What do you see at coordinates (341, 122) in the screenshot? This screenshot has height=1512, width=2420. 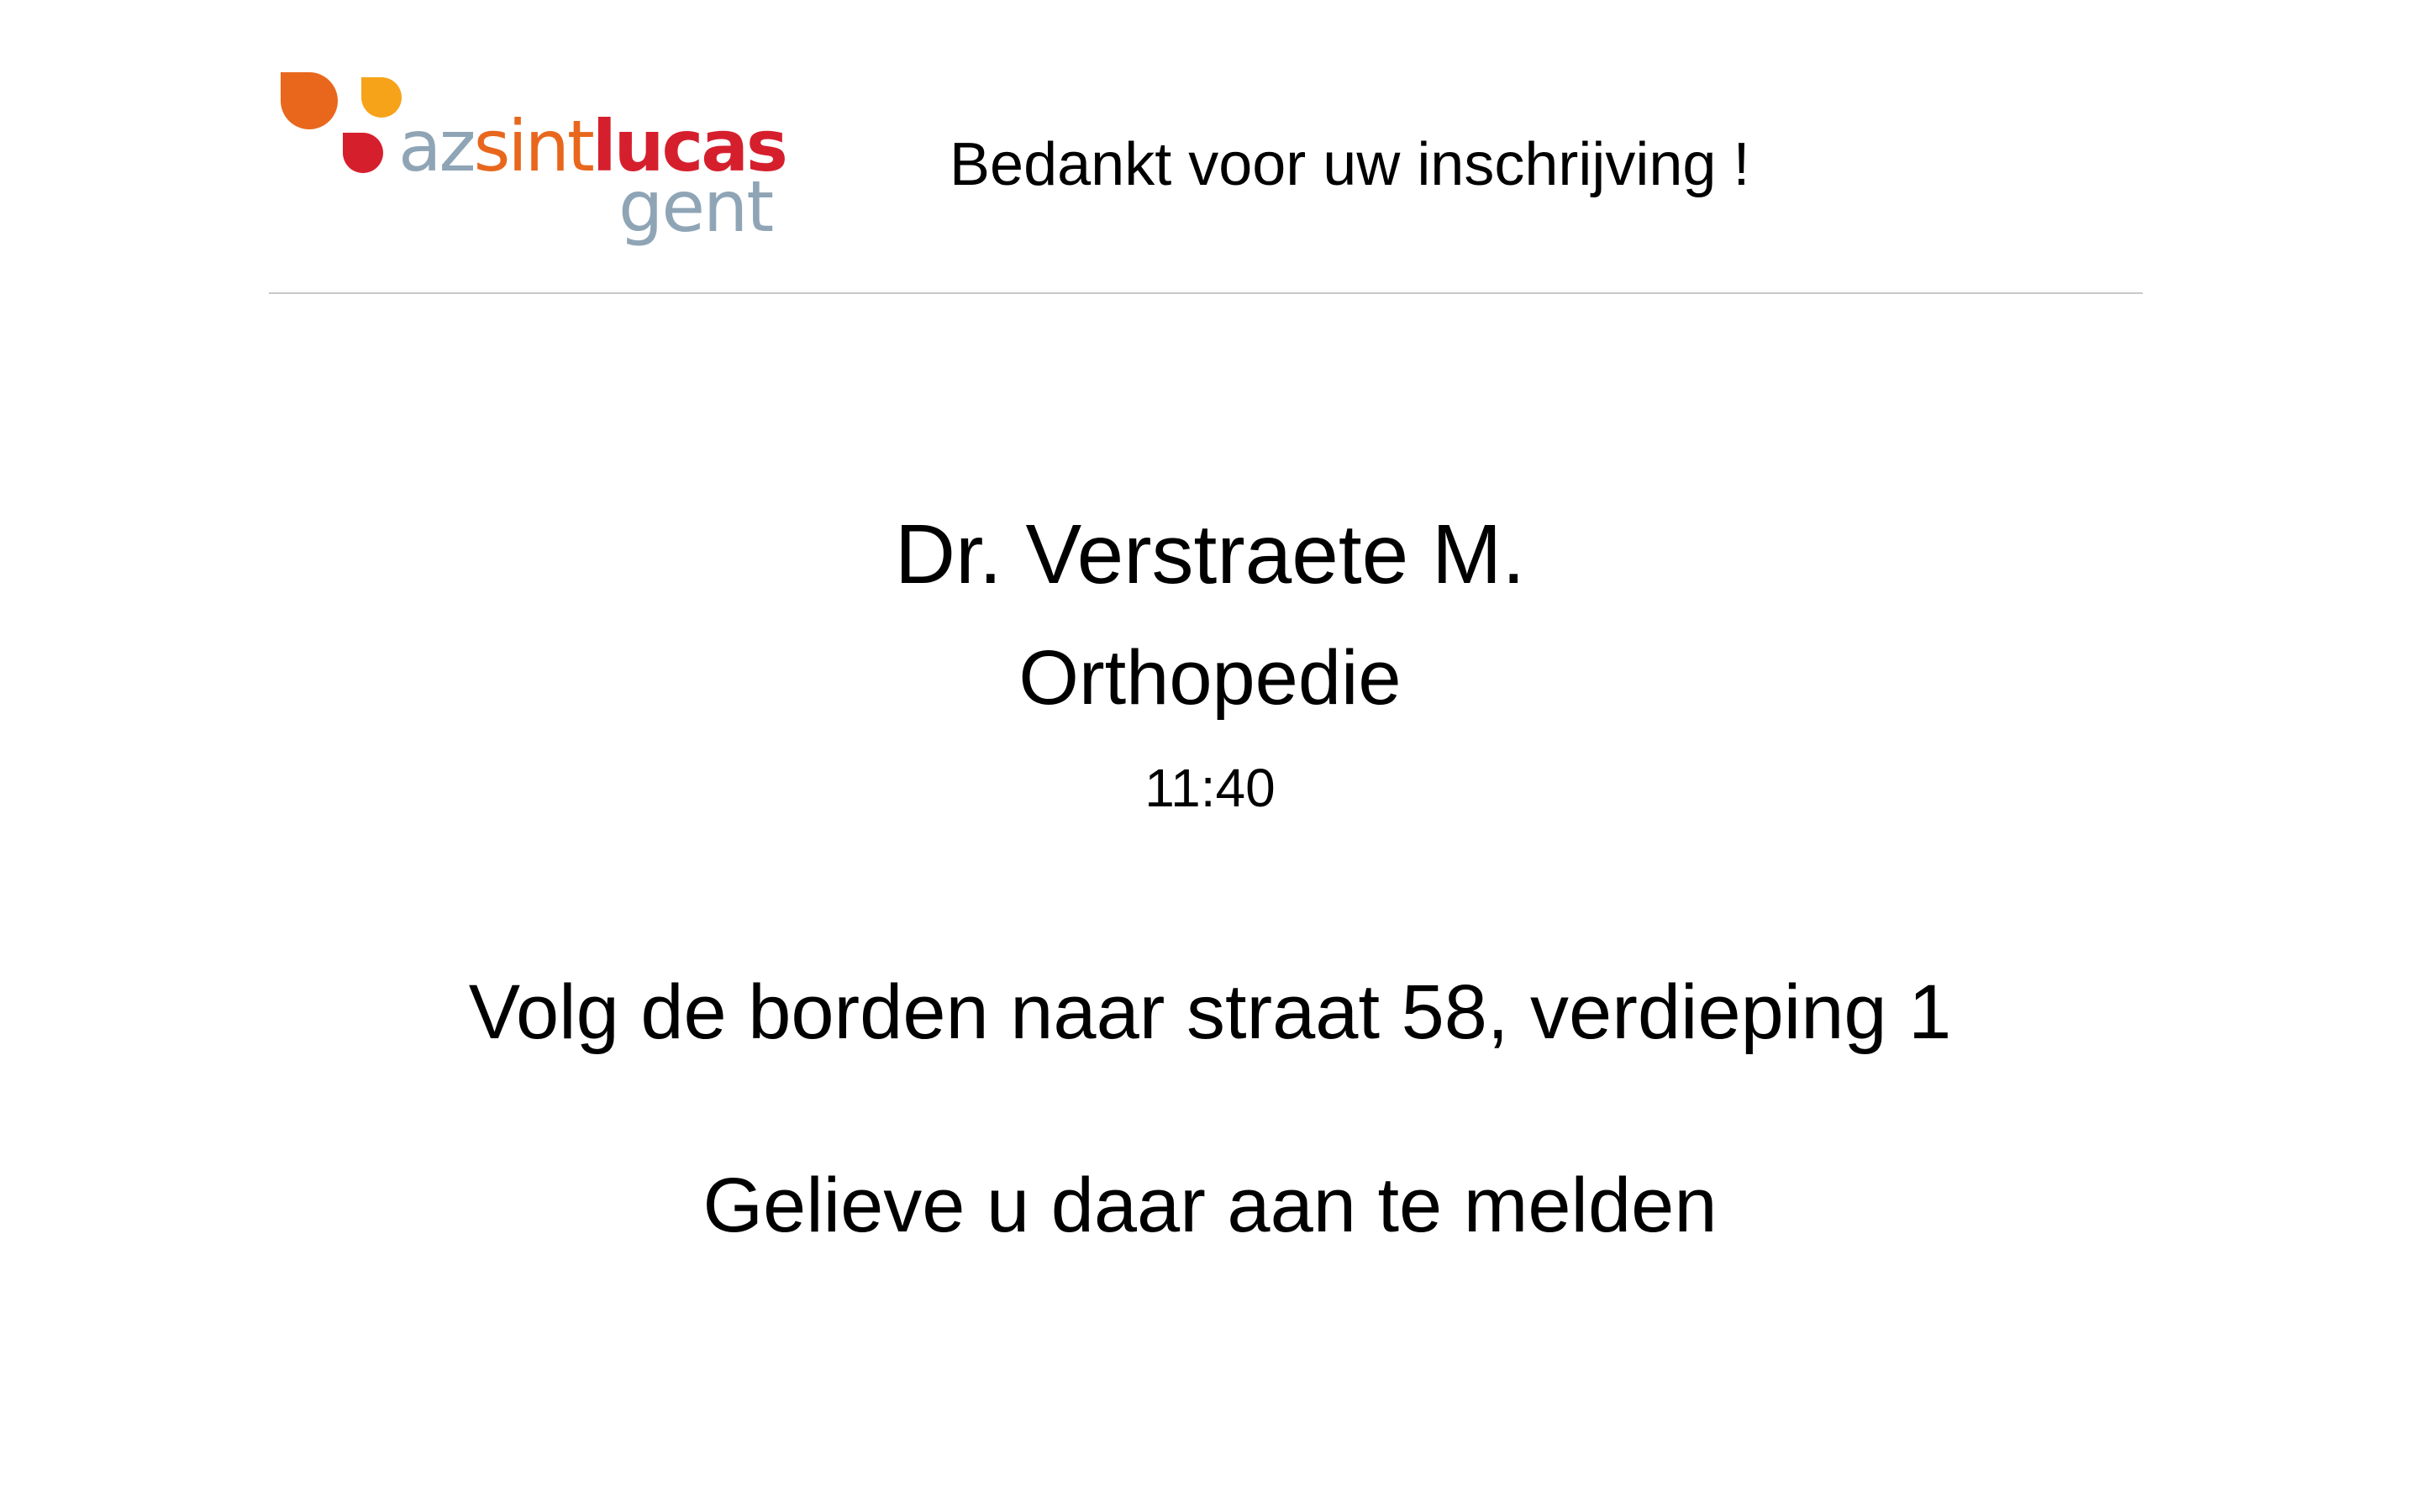 I see `logo-mark-icon` at bounding box center [341, 122].